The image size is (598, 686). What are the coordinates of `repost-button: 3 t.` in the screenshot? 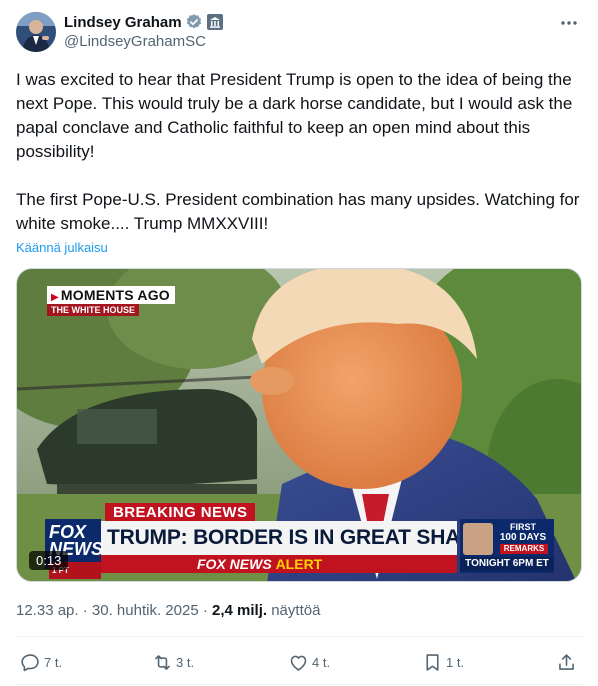 It's located at (173, 662).